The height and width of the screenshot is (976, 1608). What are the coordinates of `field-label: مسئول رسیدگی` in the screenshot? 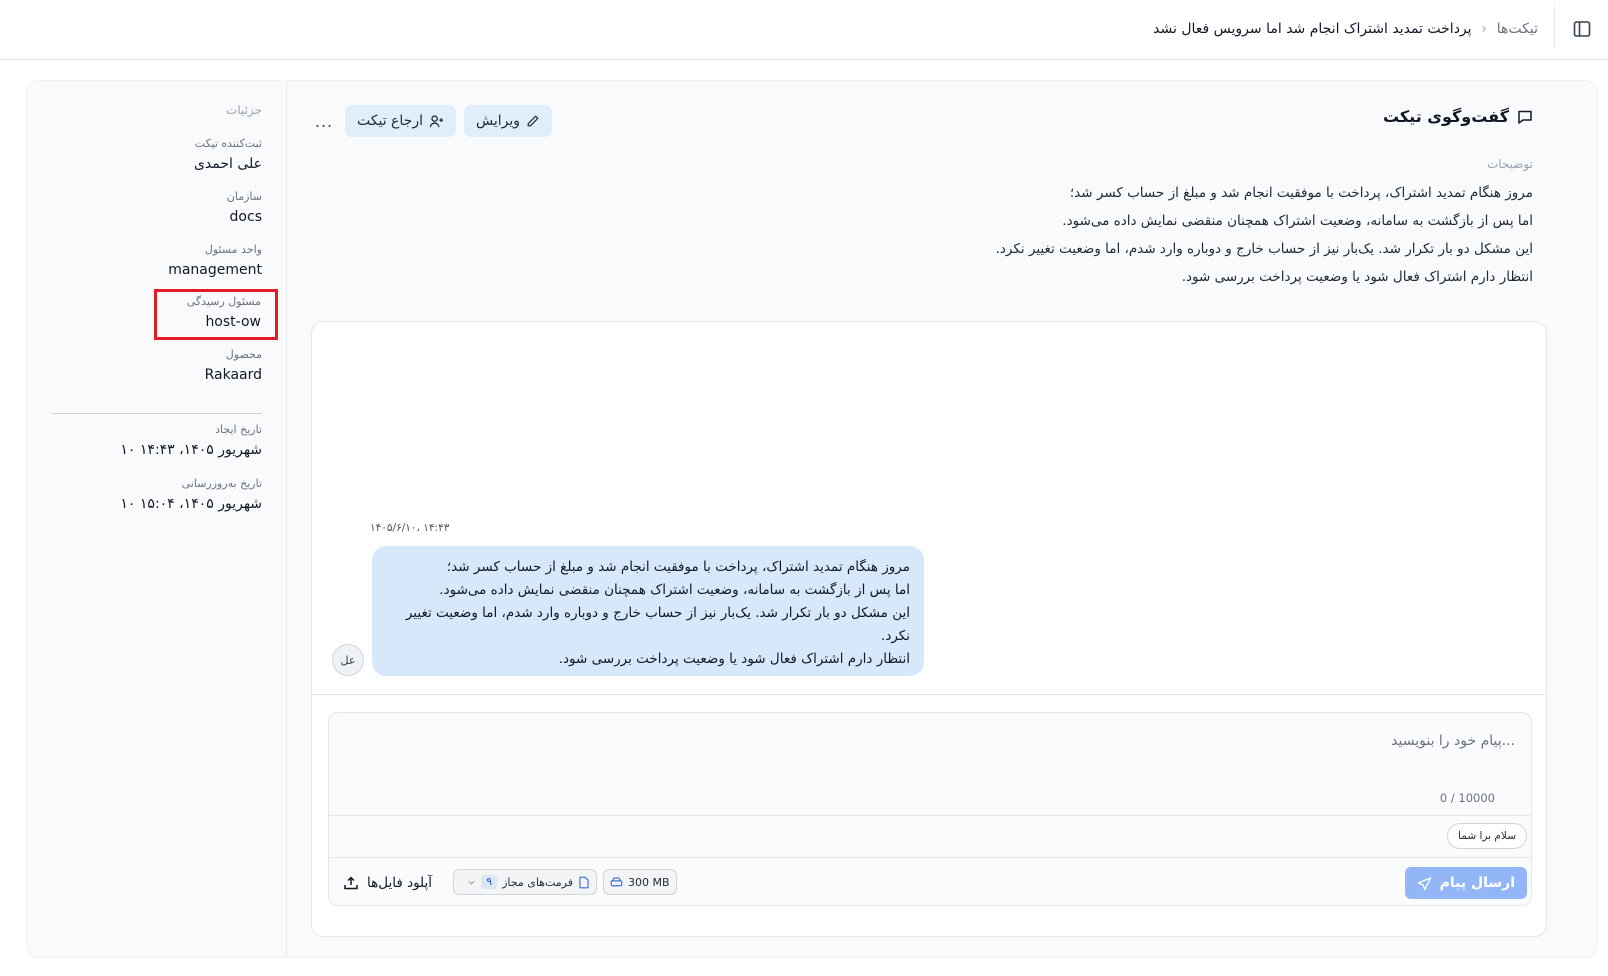 It's located at (223, 301).